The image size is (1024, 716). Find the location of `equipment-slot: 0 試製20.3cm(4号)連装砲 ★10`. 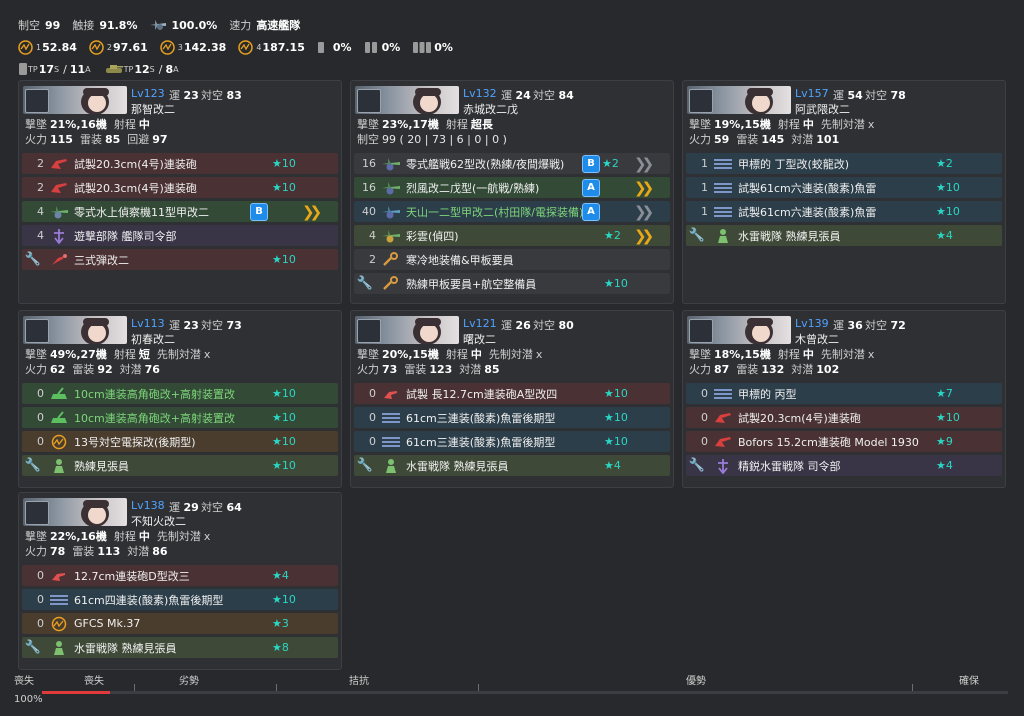

equipment-slot: 0 試製20.3cm(4号)連装砲 ★10 is located at coordinates (844, 417).